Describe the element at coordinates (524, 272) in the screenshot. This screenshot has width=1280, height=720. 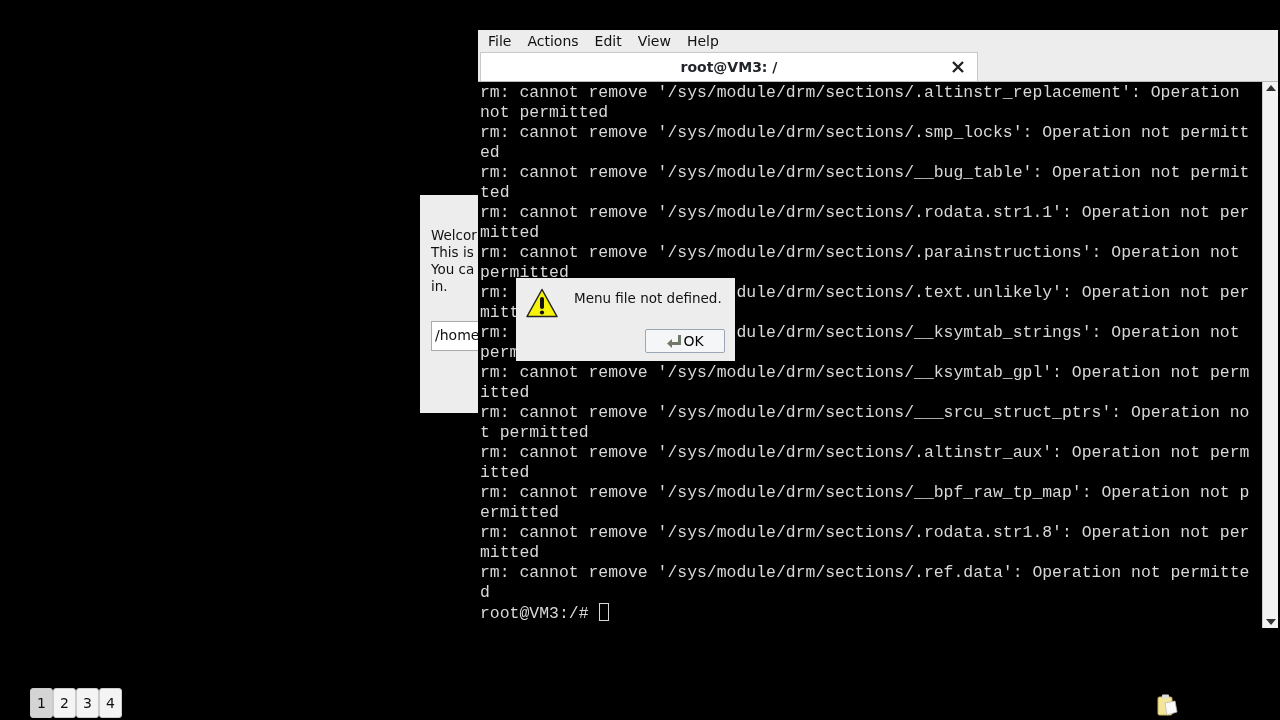
I see `terminal-line: permitted` at that location.